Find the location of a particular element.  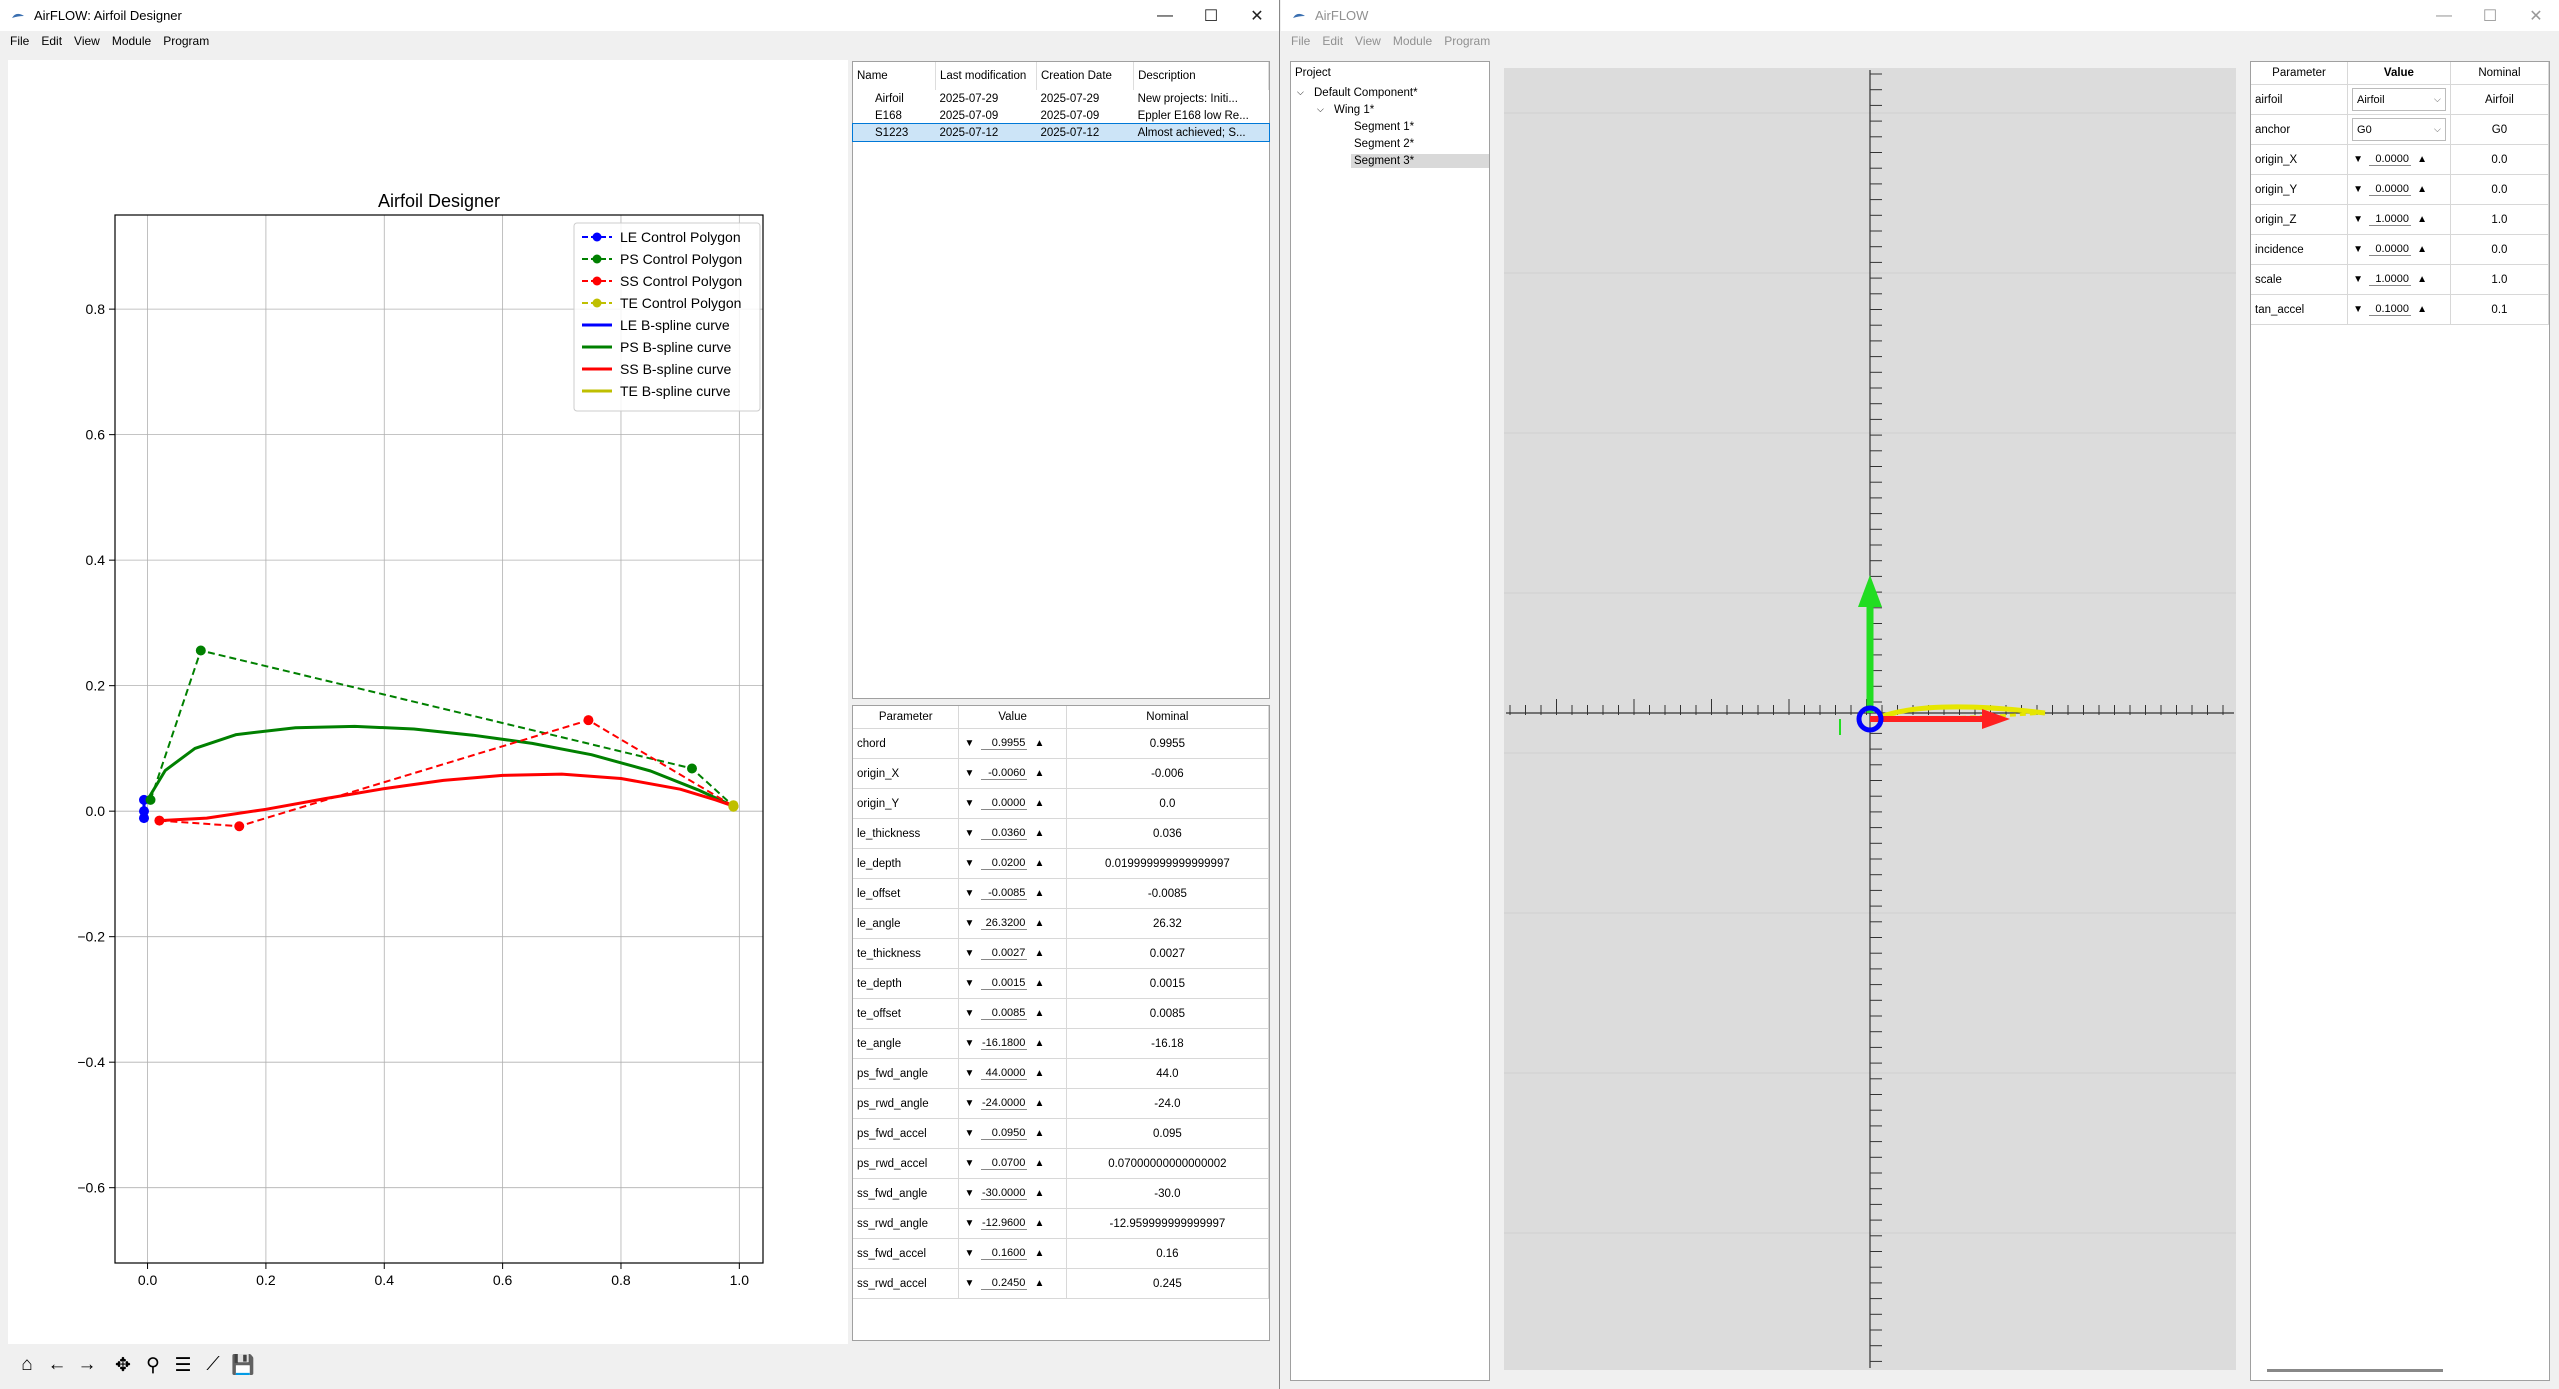

tree-item: ⌵ Default Component* is located at coordinates (1390, 92).